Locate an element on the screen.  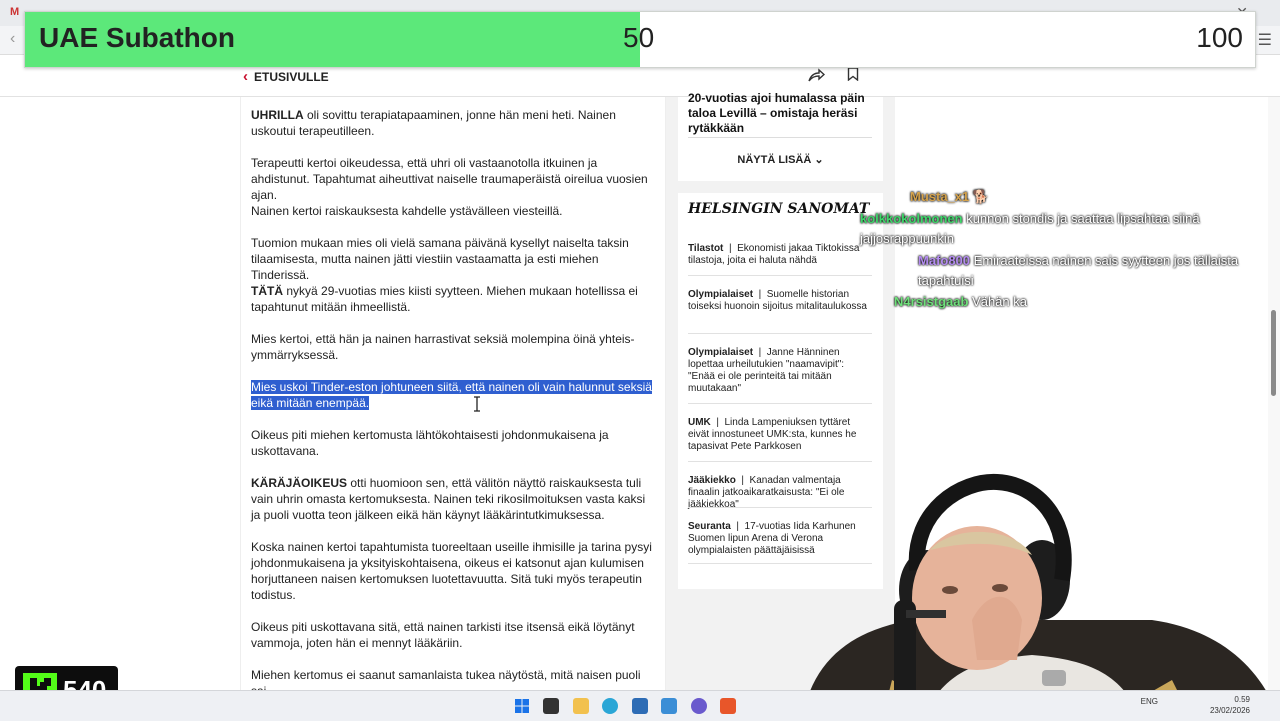
task-view-icon is located at coordinates (551, 706).